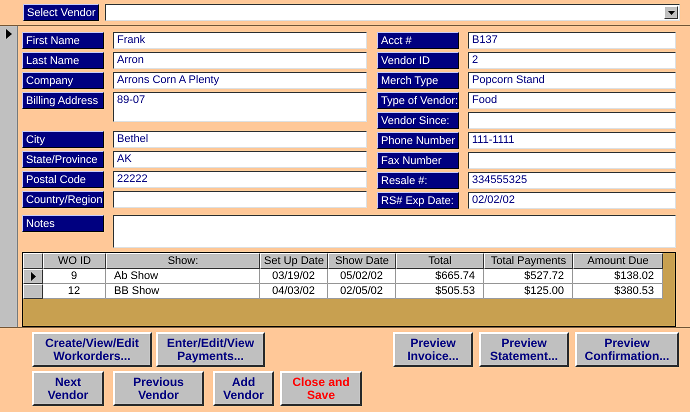 The height and width of the screenshot is (412, 690). What do you see at coordinates (240, 80) in the screenshot?
I see `text-field: Arrons Corn A Plenty` at bounding box center [240, 80].